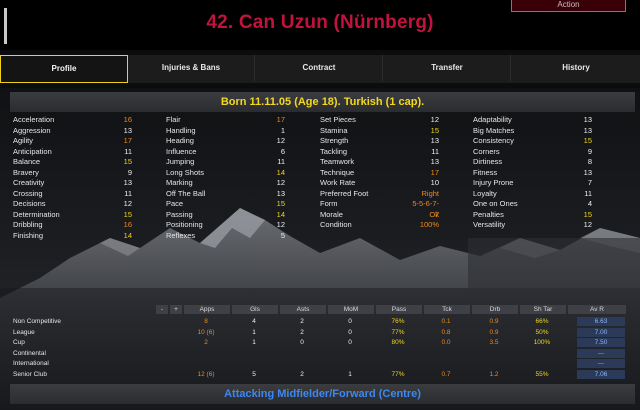 This screenshot has height=410, width=640. Describe the element at coordinates (494, 332) in the screenshot. I see `stats-cell: 0.9` at that location.